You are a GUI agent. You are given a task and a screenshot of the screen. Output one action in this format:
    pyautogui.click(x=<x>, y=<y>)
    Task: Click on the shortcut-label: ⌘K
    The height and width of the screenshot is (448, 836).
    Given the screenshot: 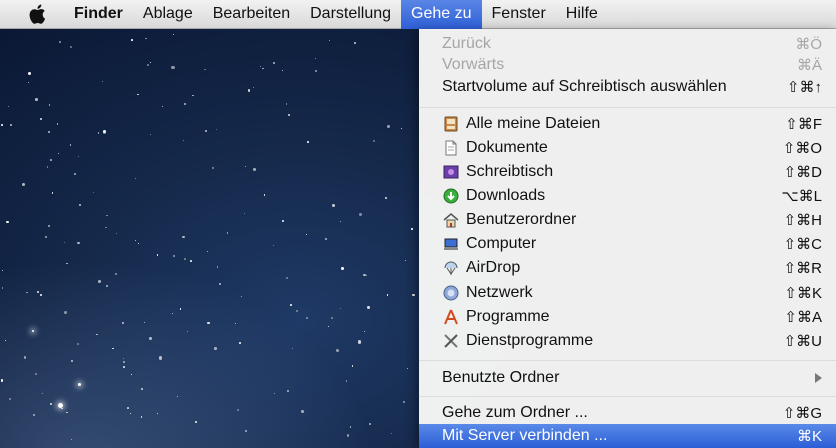 What is the action you would take?
    pyautogui.click(x=809, y=436)
    